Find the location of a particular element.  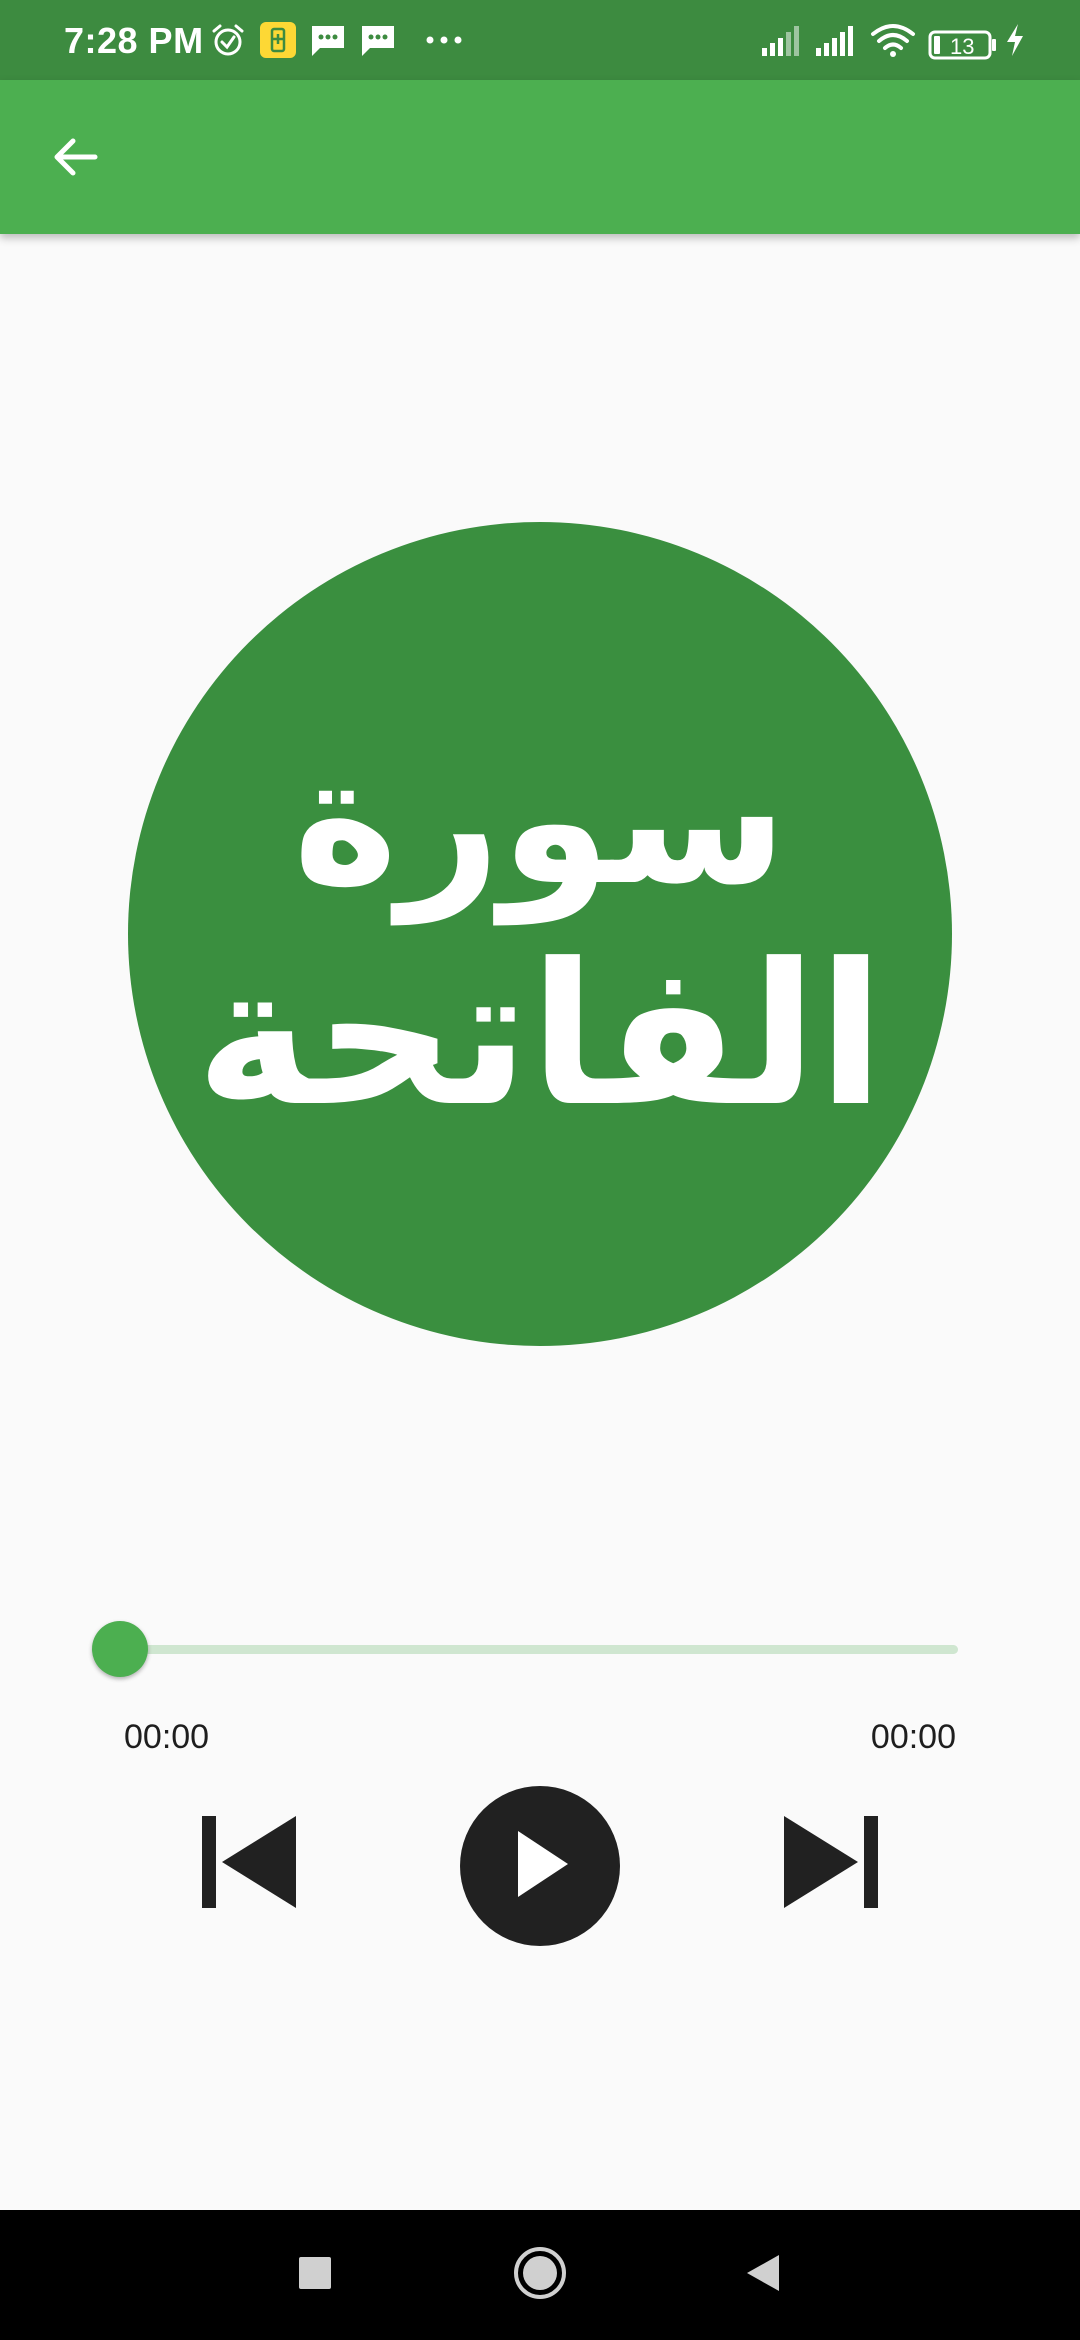

battery-saver-icon is located at coordinates (278, 40).